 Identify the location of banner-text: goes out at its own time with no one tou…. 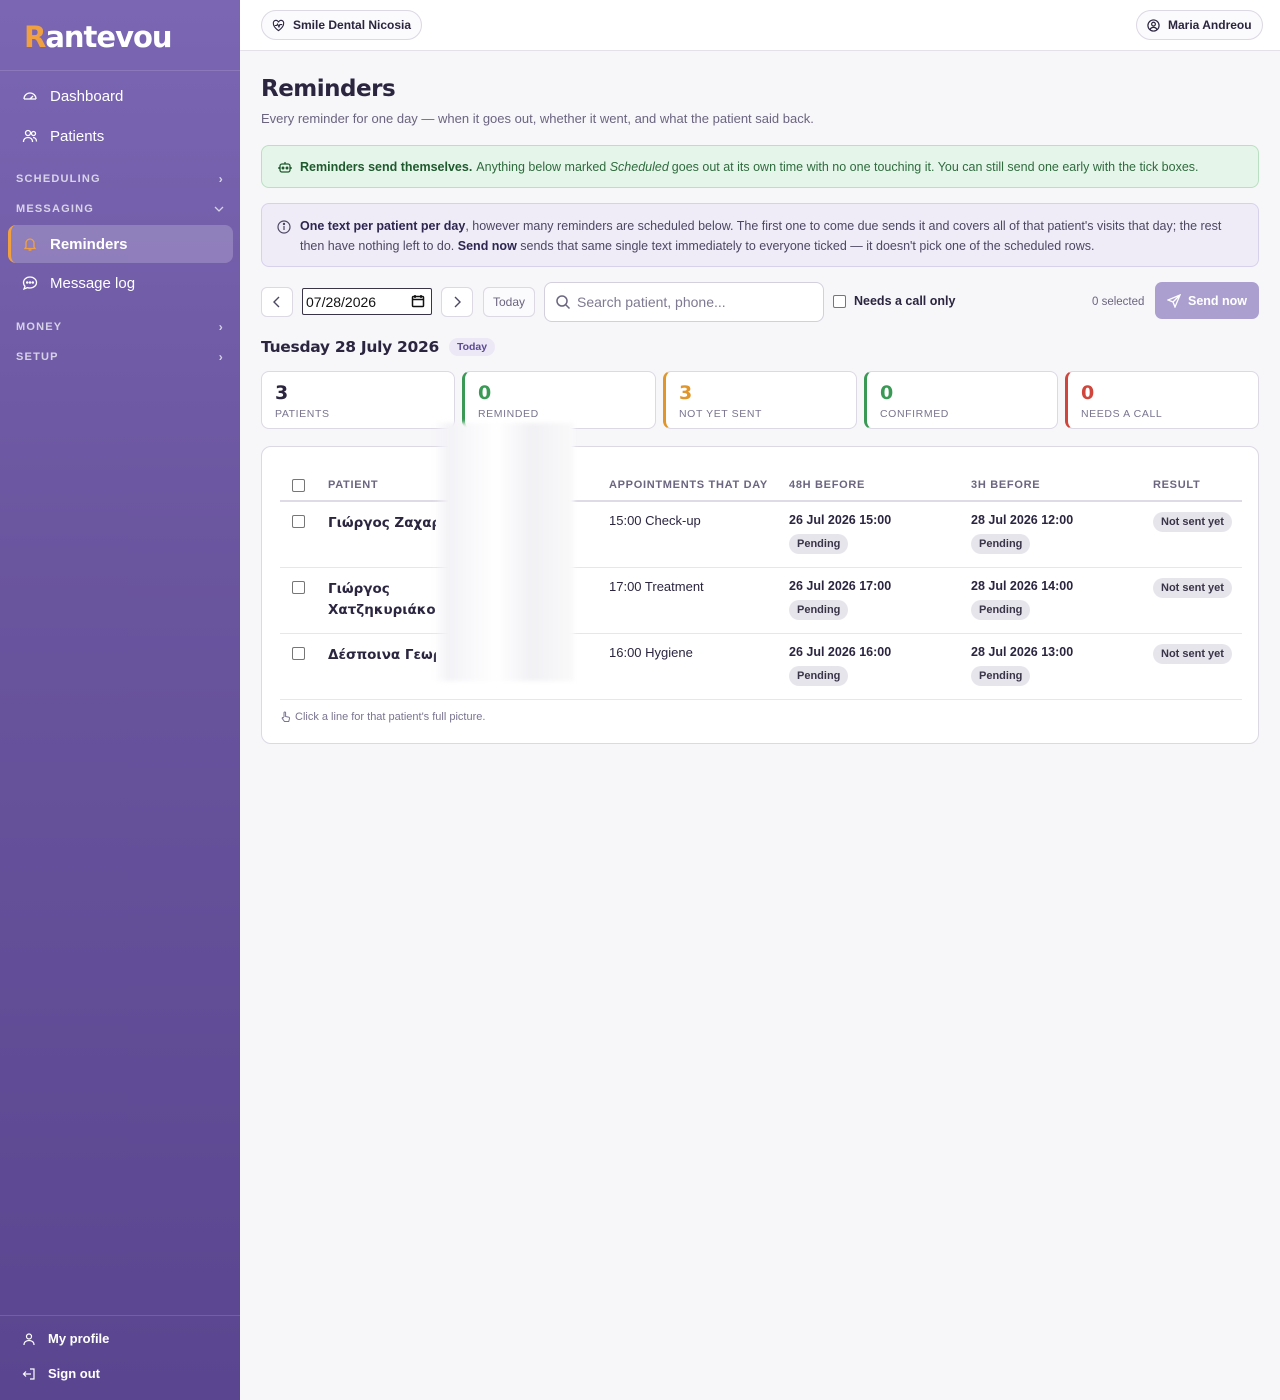
(935, 166).